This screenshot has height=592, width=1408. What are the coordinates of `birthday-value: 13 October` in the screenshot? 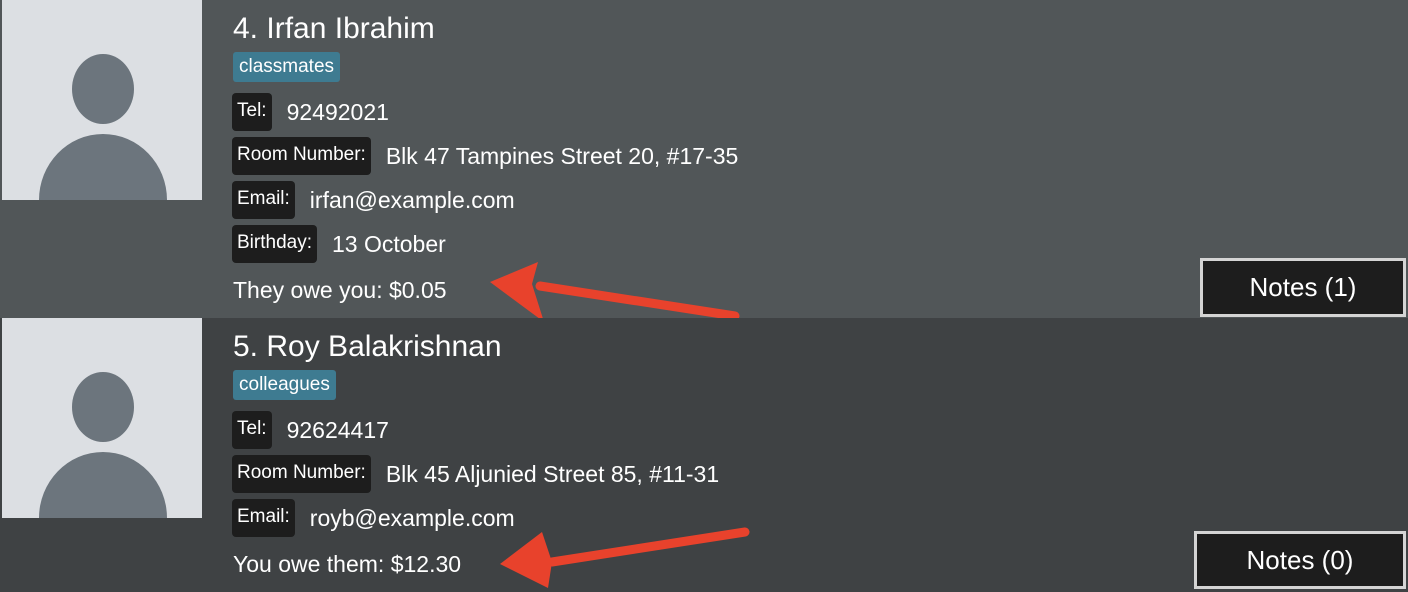 It's located at (388, 243).